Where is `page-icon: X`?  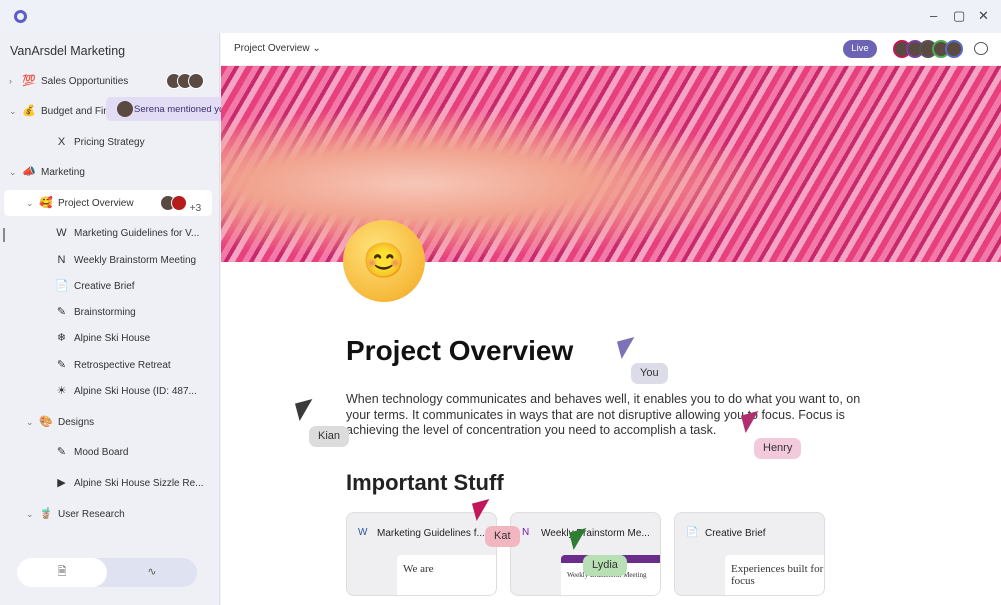 page-icon: X is located at coordinates (61, 141).